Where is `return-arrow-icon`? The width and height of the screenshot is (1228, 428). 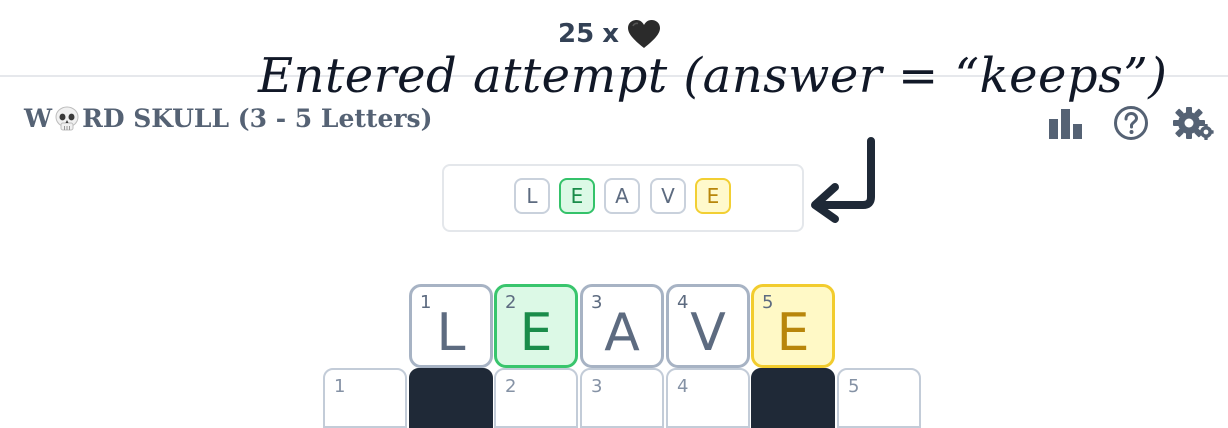
return-arrow-icon is located at coordinates (843, 180).